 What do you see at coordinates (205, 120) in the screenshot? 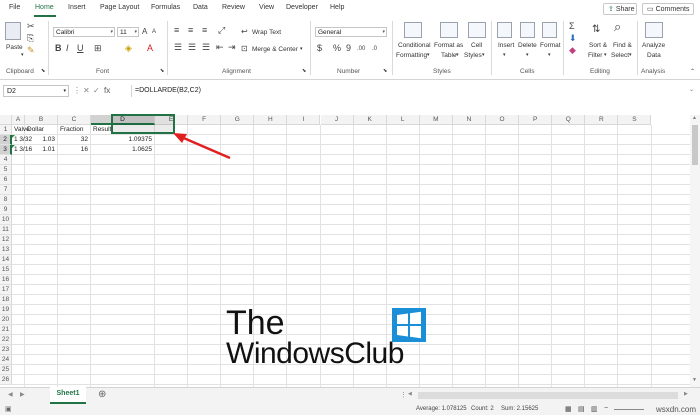
I see `column-header-f: F` at bounding box center [205, 120].